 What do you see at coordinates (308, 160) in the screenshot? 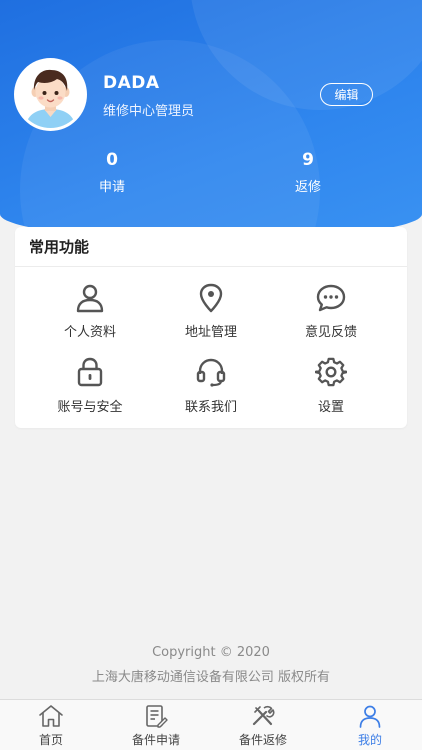
I see `stat-value: 9` at bounding box center [308, 160].